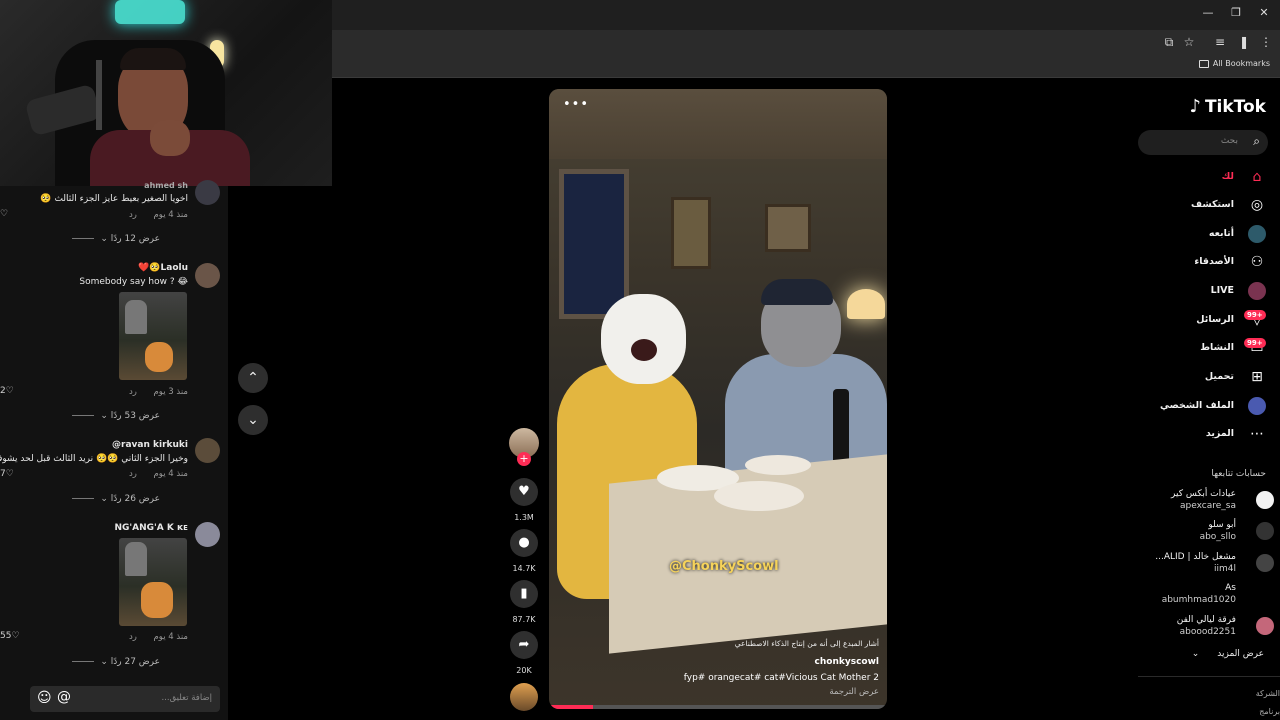 The width and height of the screenshot is (1280, 720). Describe the element at coordinates (64, 697) in the screenshot. I see `mention-icon: @` at that location.